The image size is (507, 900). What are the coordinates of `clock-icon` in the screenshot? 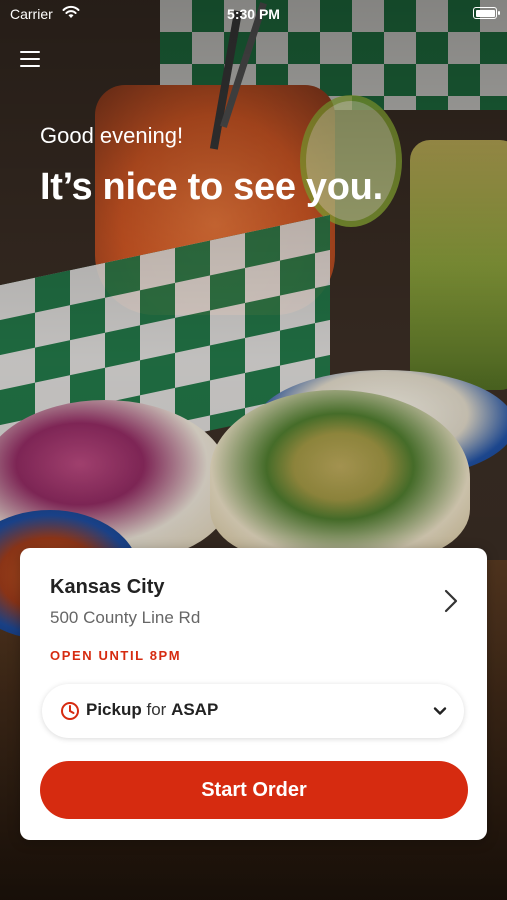 It's located at (70, 711).